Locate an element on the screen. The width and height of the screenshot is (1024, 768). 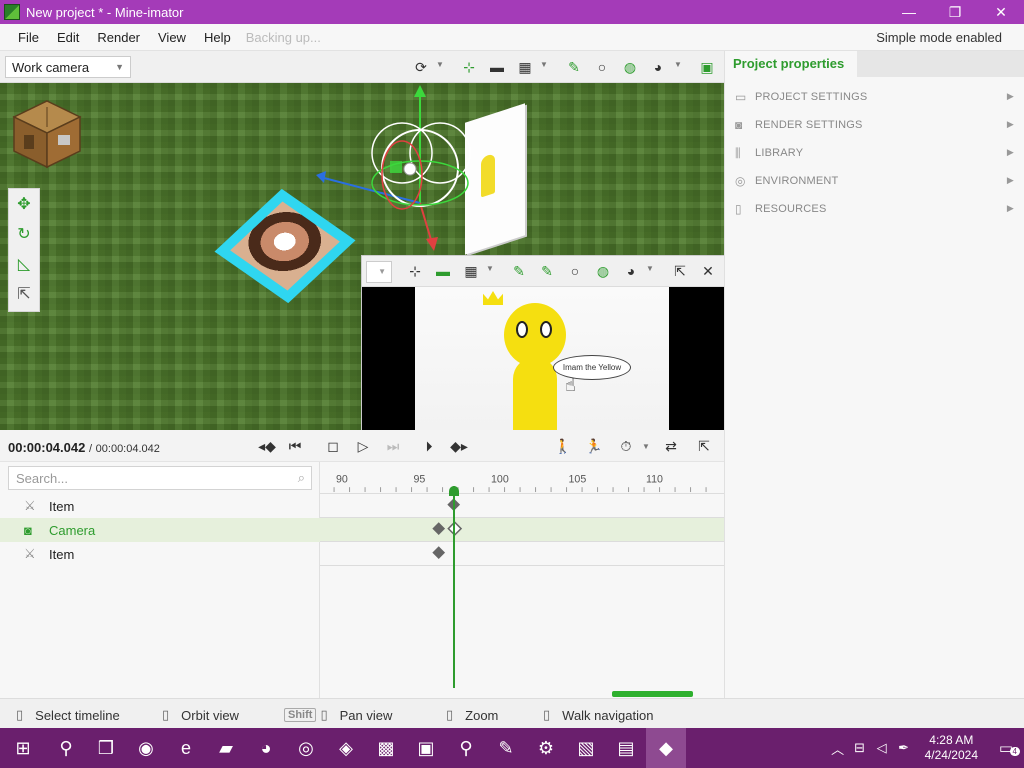
edge-icon: e is located at coordinates (186, 748).